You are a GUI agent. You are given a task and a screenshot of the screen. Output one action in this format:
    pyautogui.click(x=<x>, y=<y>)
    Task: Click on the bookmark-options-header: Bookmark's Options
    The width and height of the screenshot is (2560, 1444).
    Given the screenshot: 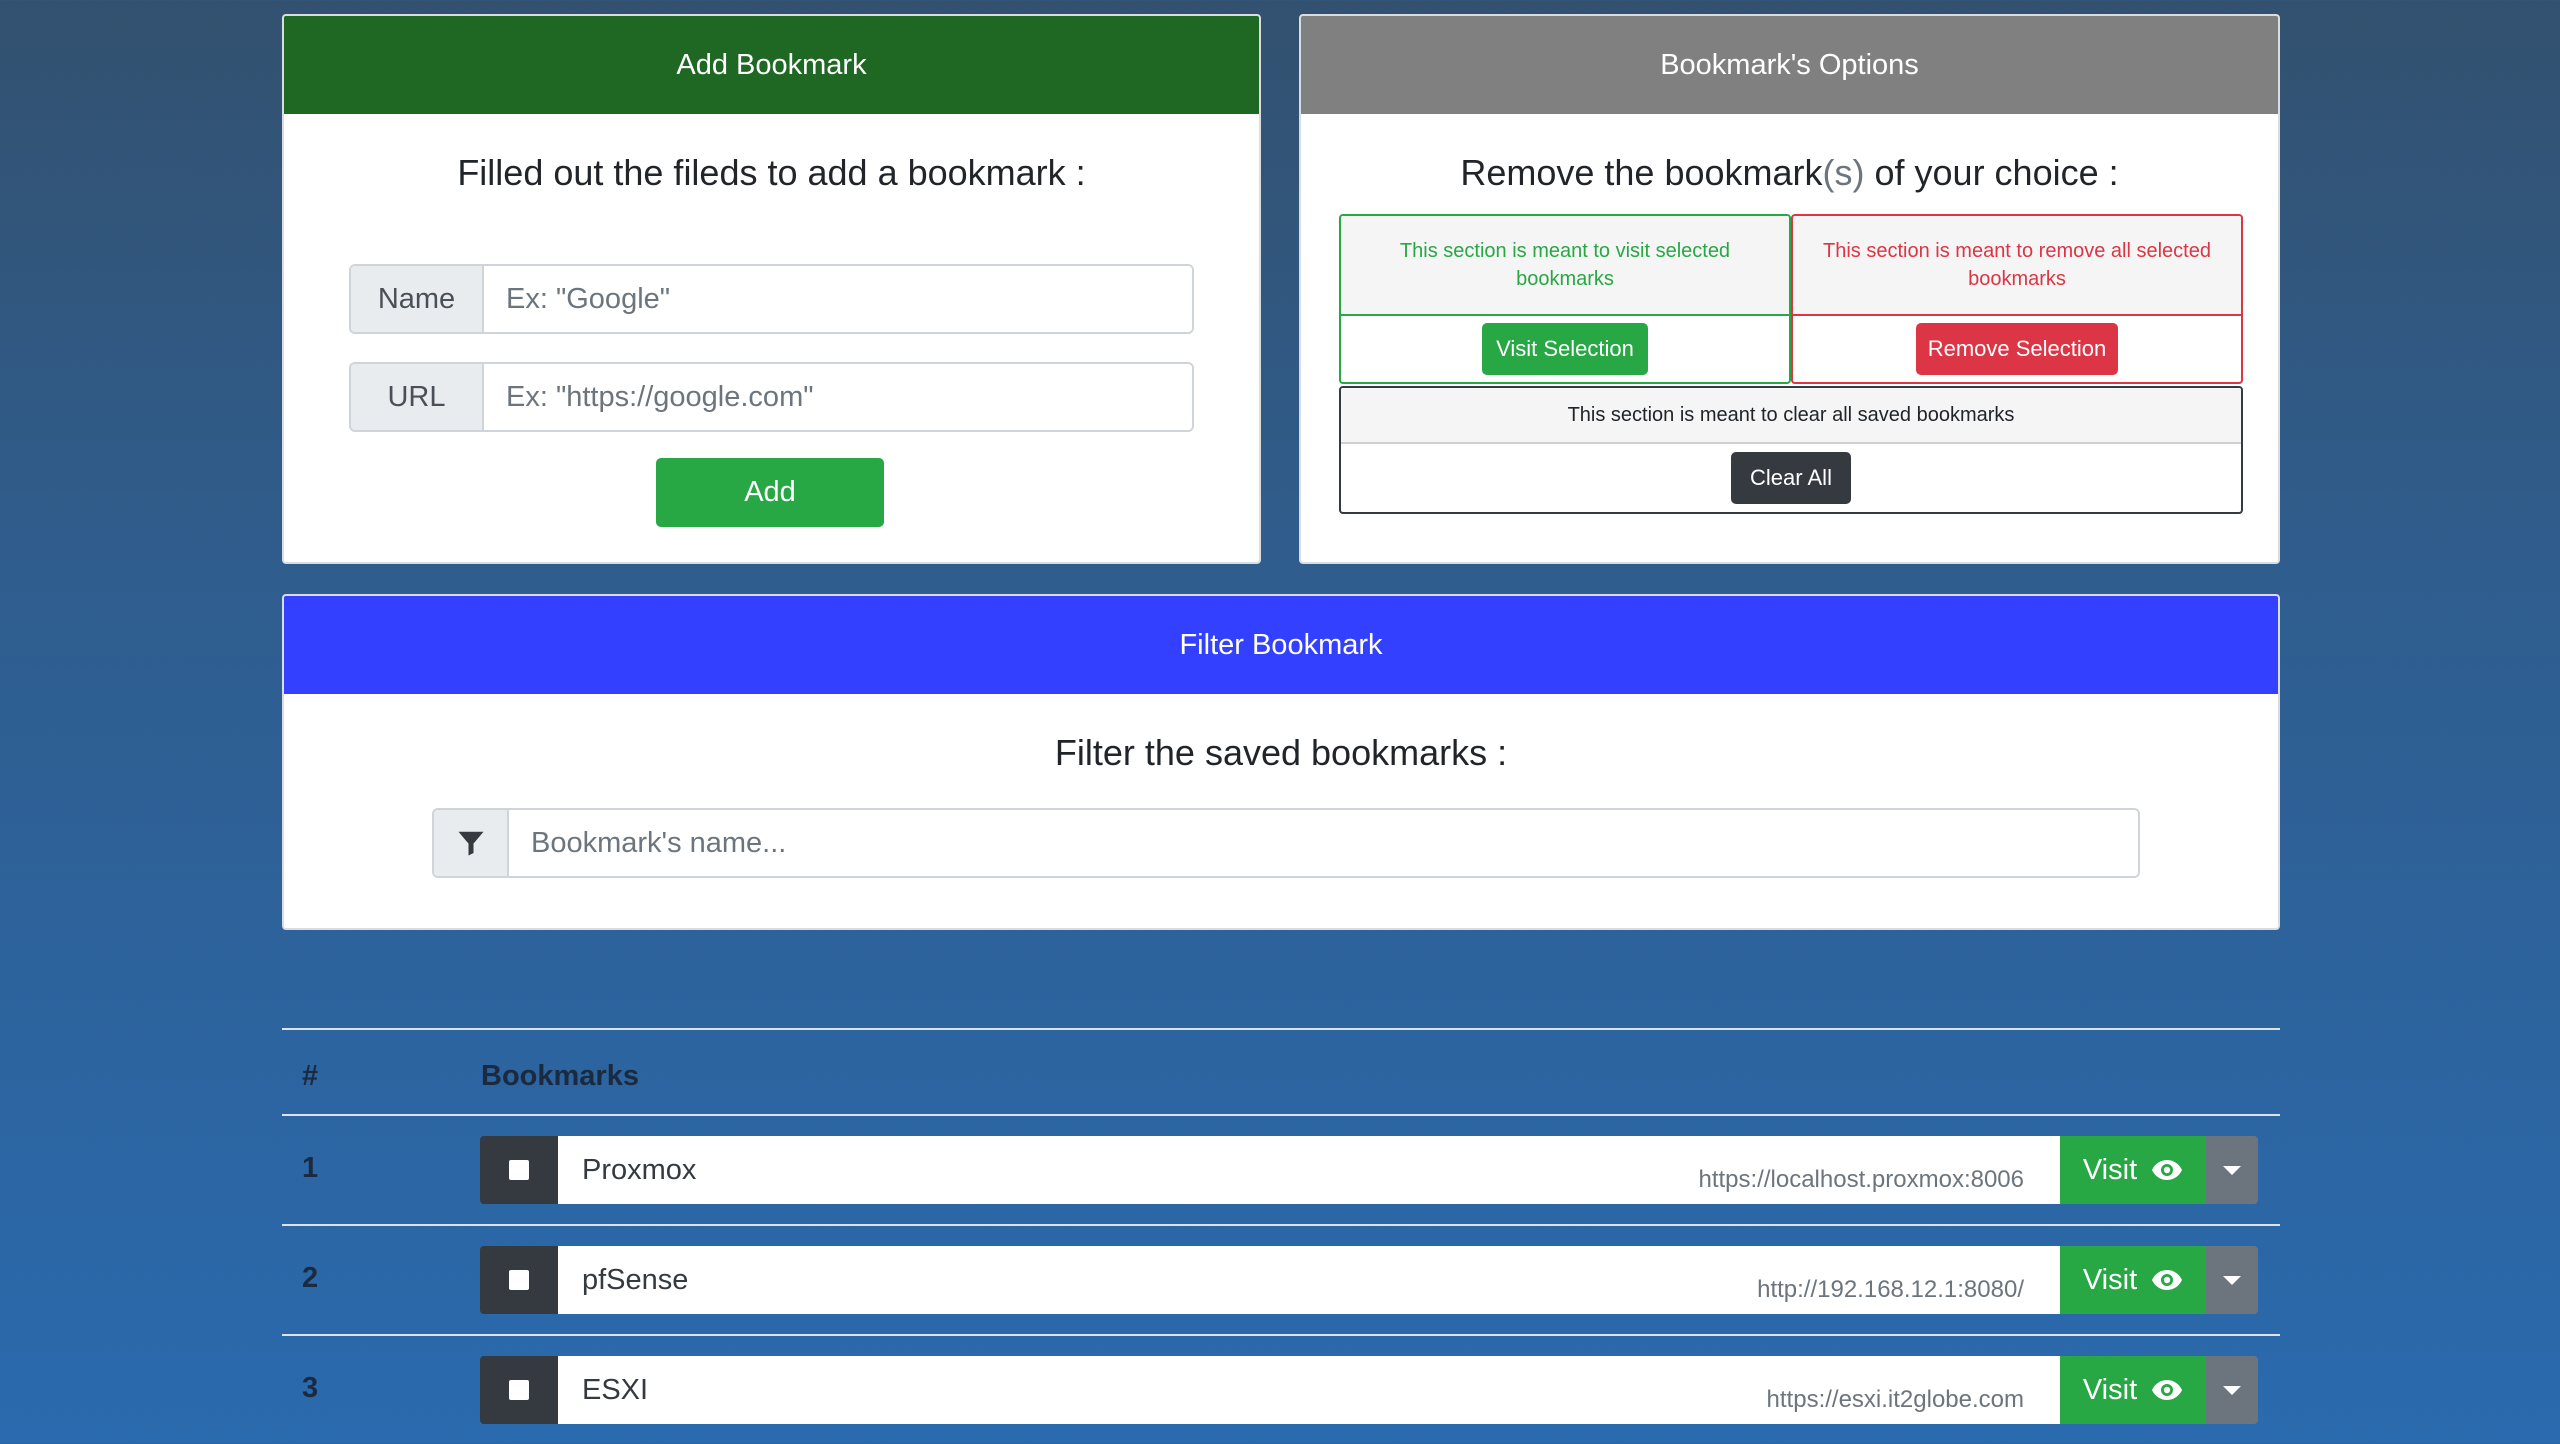 What is the action you would take?
    pyautogui.click(x=1789, y=65)
    